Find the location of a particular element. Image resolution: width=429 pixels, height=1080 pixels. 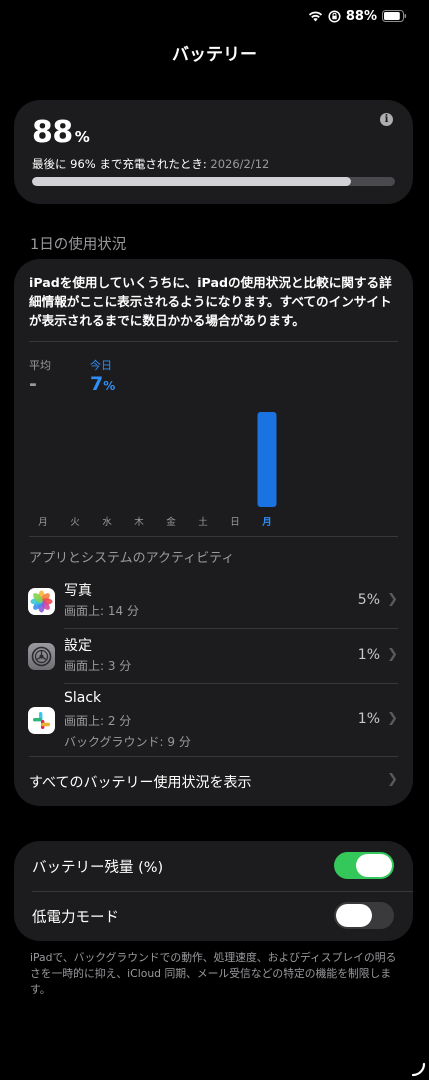

battery-settings-card: バッテリー残量 (%) 低電力モード is located at coordinates (213, 891).